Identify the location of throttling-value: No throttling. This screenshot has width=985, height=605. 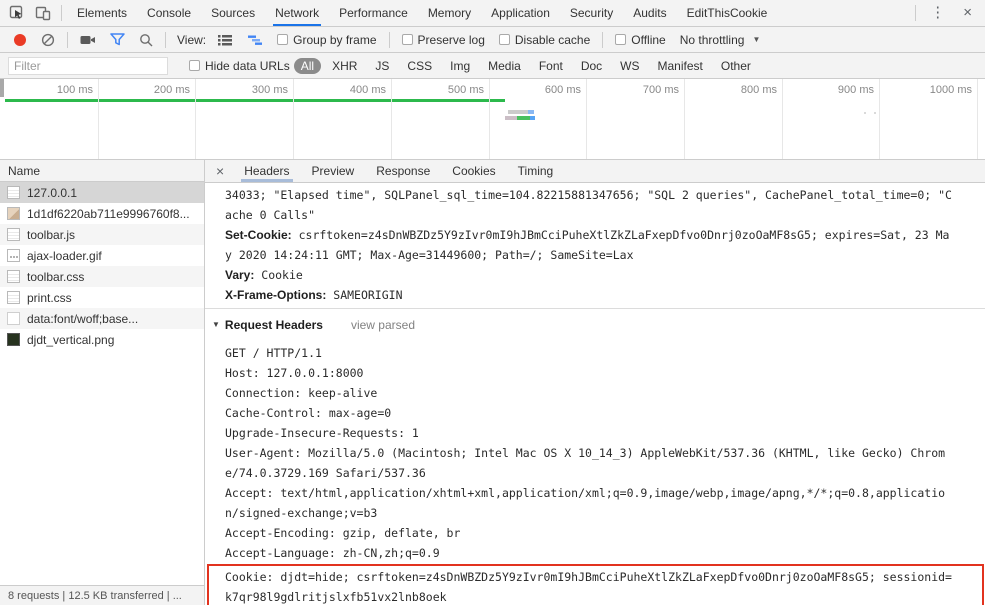
(712, 39).